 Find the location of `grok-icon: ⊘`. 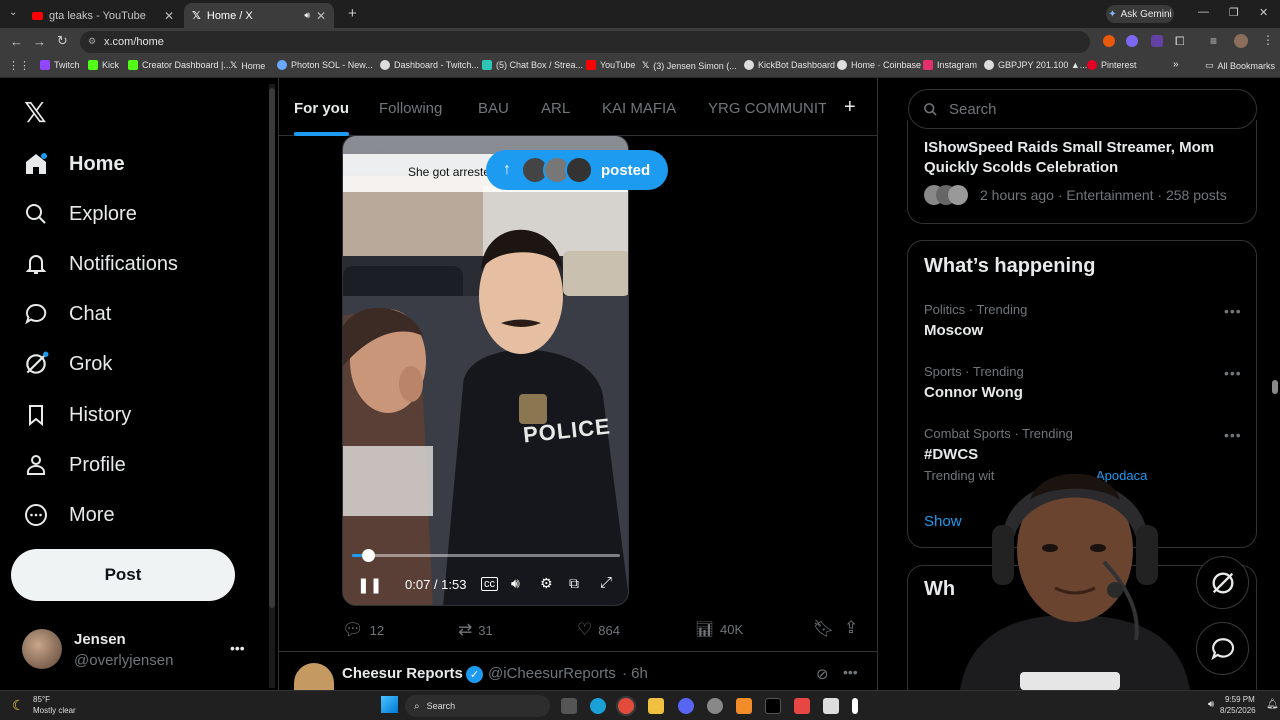

grok-icon: ⊘ is located at coordinates (822, 674).